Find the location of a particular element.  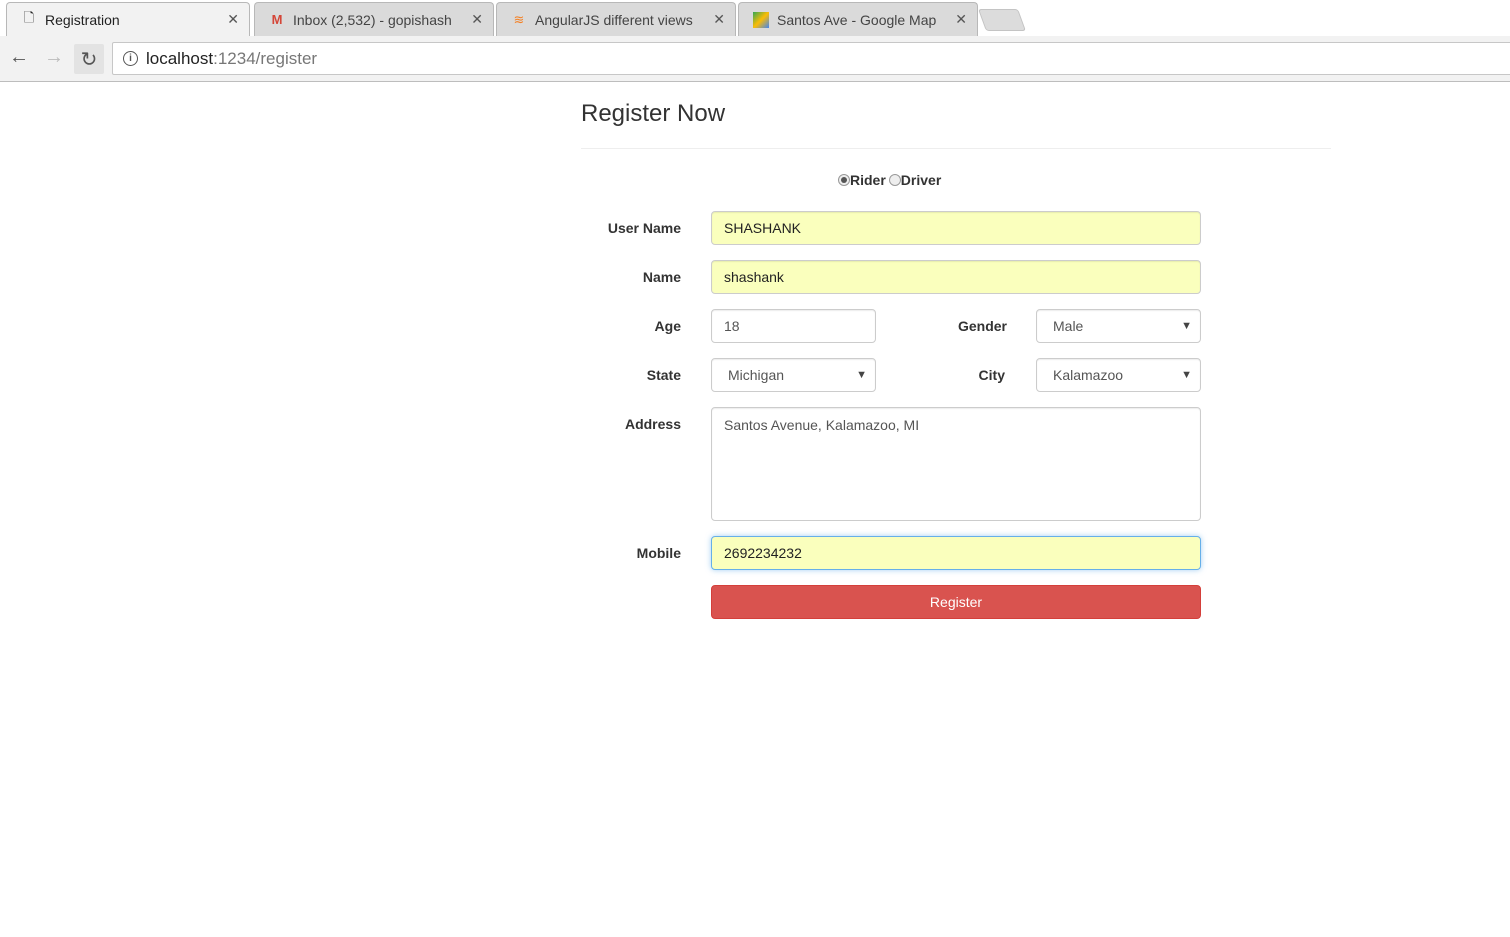

tab-inbox: M Inbox (2,532) - gopishash ✕ is located at coordinates (374, 19).